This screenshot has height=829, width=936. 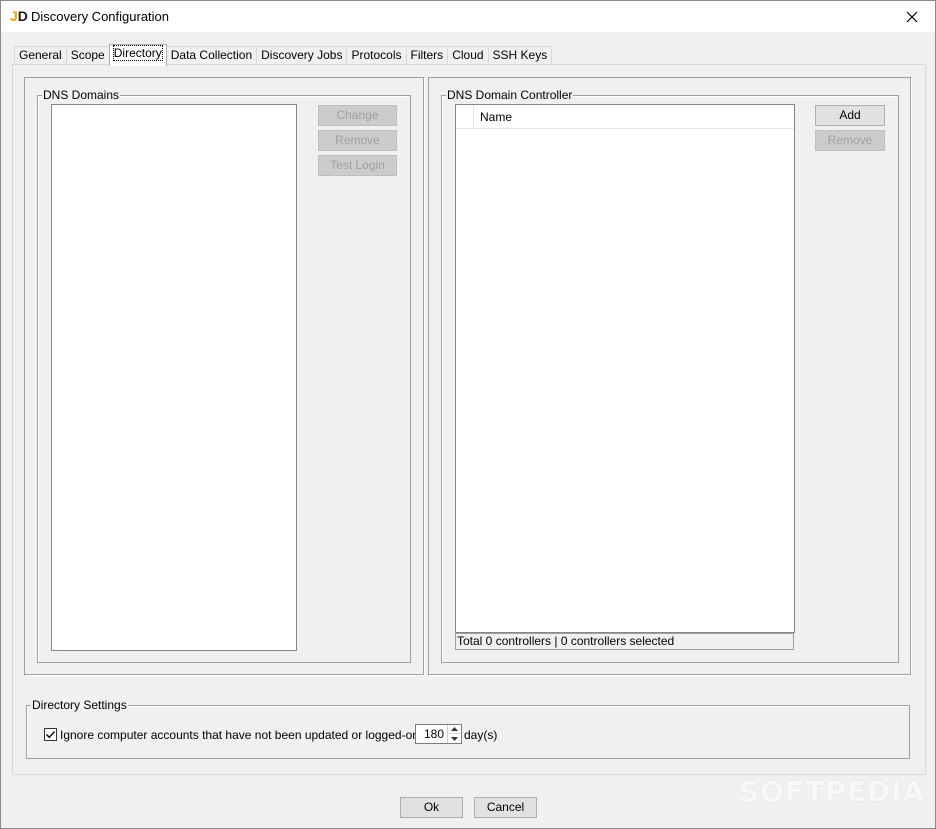 I want to click on tab-discovery-jobs: Discovery Jobs, so click(x=302, y=55).